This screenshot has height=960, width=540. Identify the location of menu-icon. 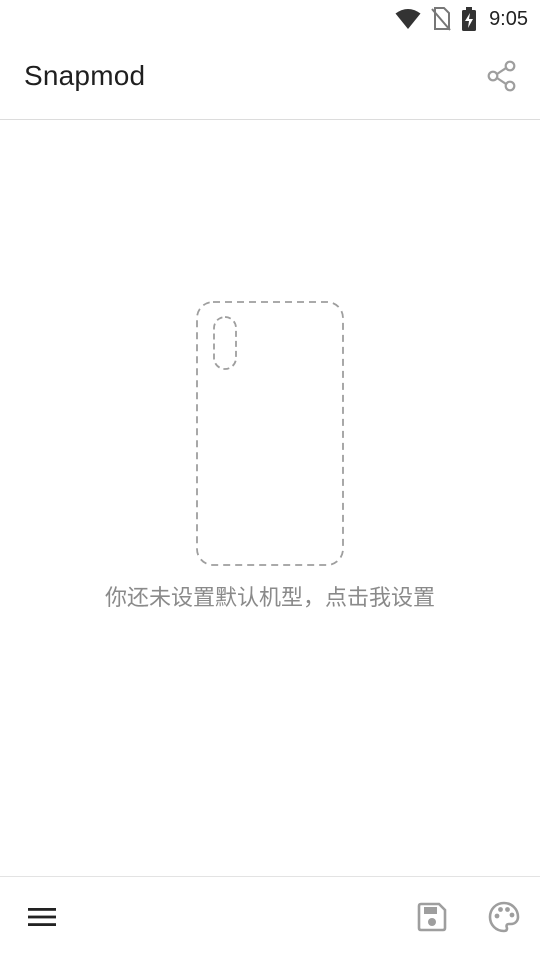
(42, 919).